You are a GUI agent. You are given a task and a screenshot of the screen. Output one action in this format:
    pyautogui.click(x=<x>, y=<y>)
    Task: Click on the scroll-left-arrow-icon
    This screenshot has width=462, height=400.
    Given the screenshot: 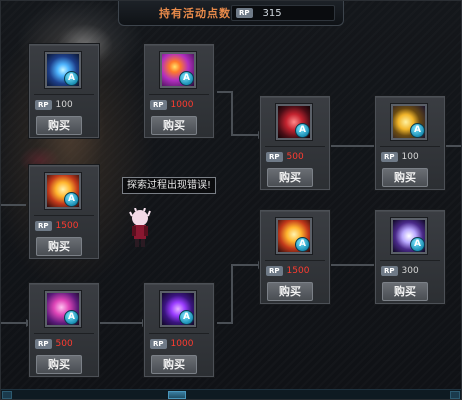 What is the action you would take?
    pyautogui.click(x=7, y=395)
    